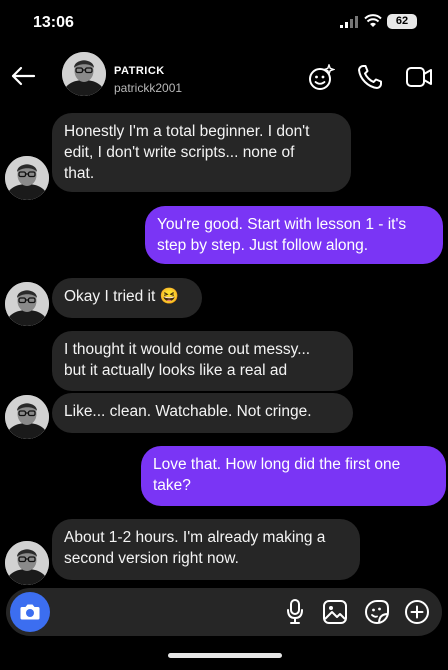 This screenshot has height=670, width=448. I want to click on chat-header: PATRICK patrickk2001, so click(224, 76).